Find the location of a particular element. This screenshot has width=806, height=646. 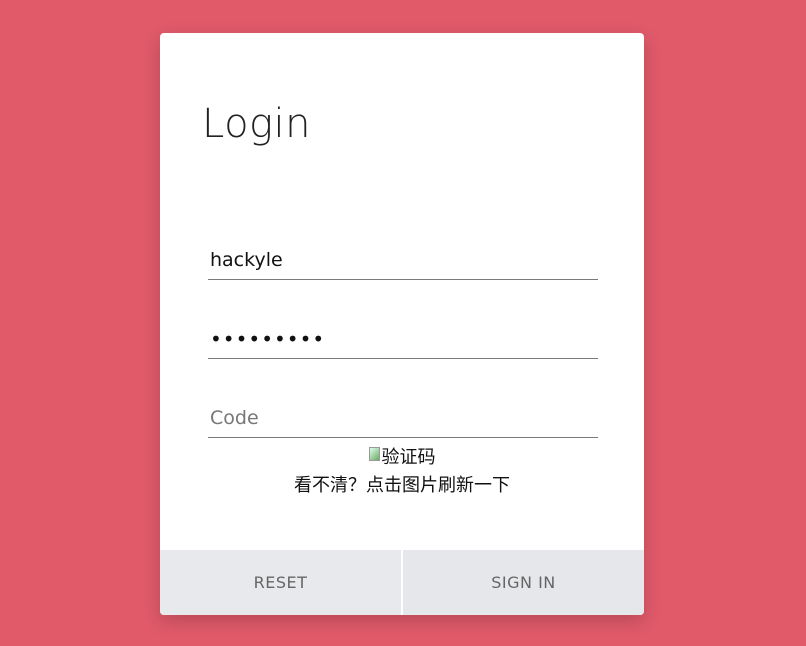

sign-in-button: SIGN IN is located at coordinates (522, 582).